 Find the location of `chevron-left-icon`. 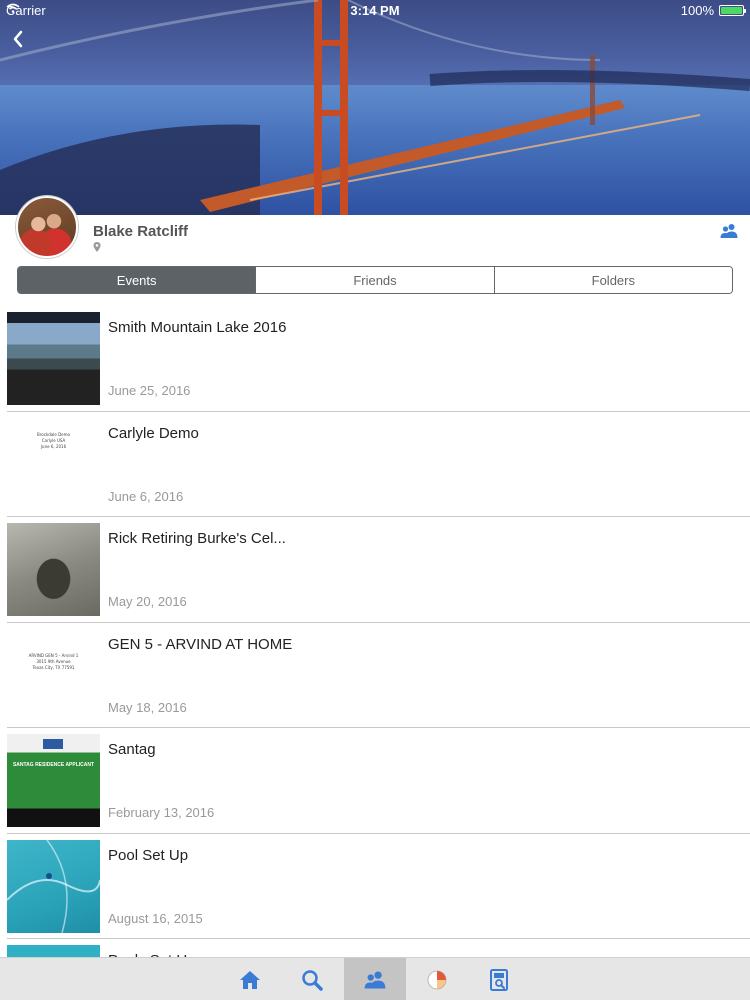

chevron-left-icon is located at coordinates (18, 39).